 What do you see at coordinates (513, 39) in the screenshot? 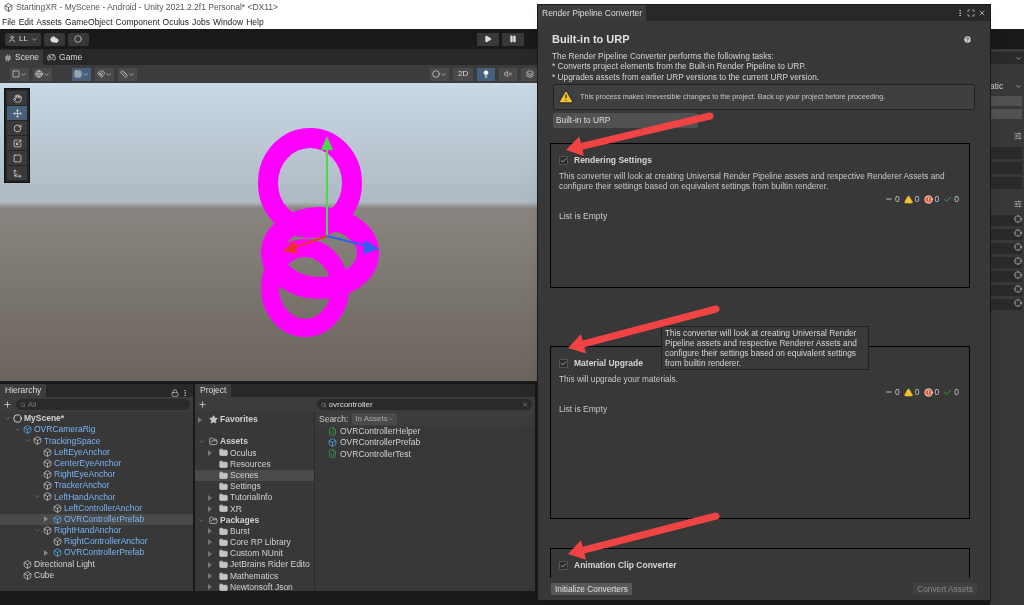
I see `pause-button` at bounding box center [513, 39].